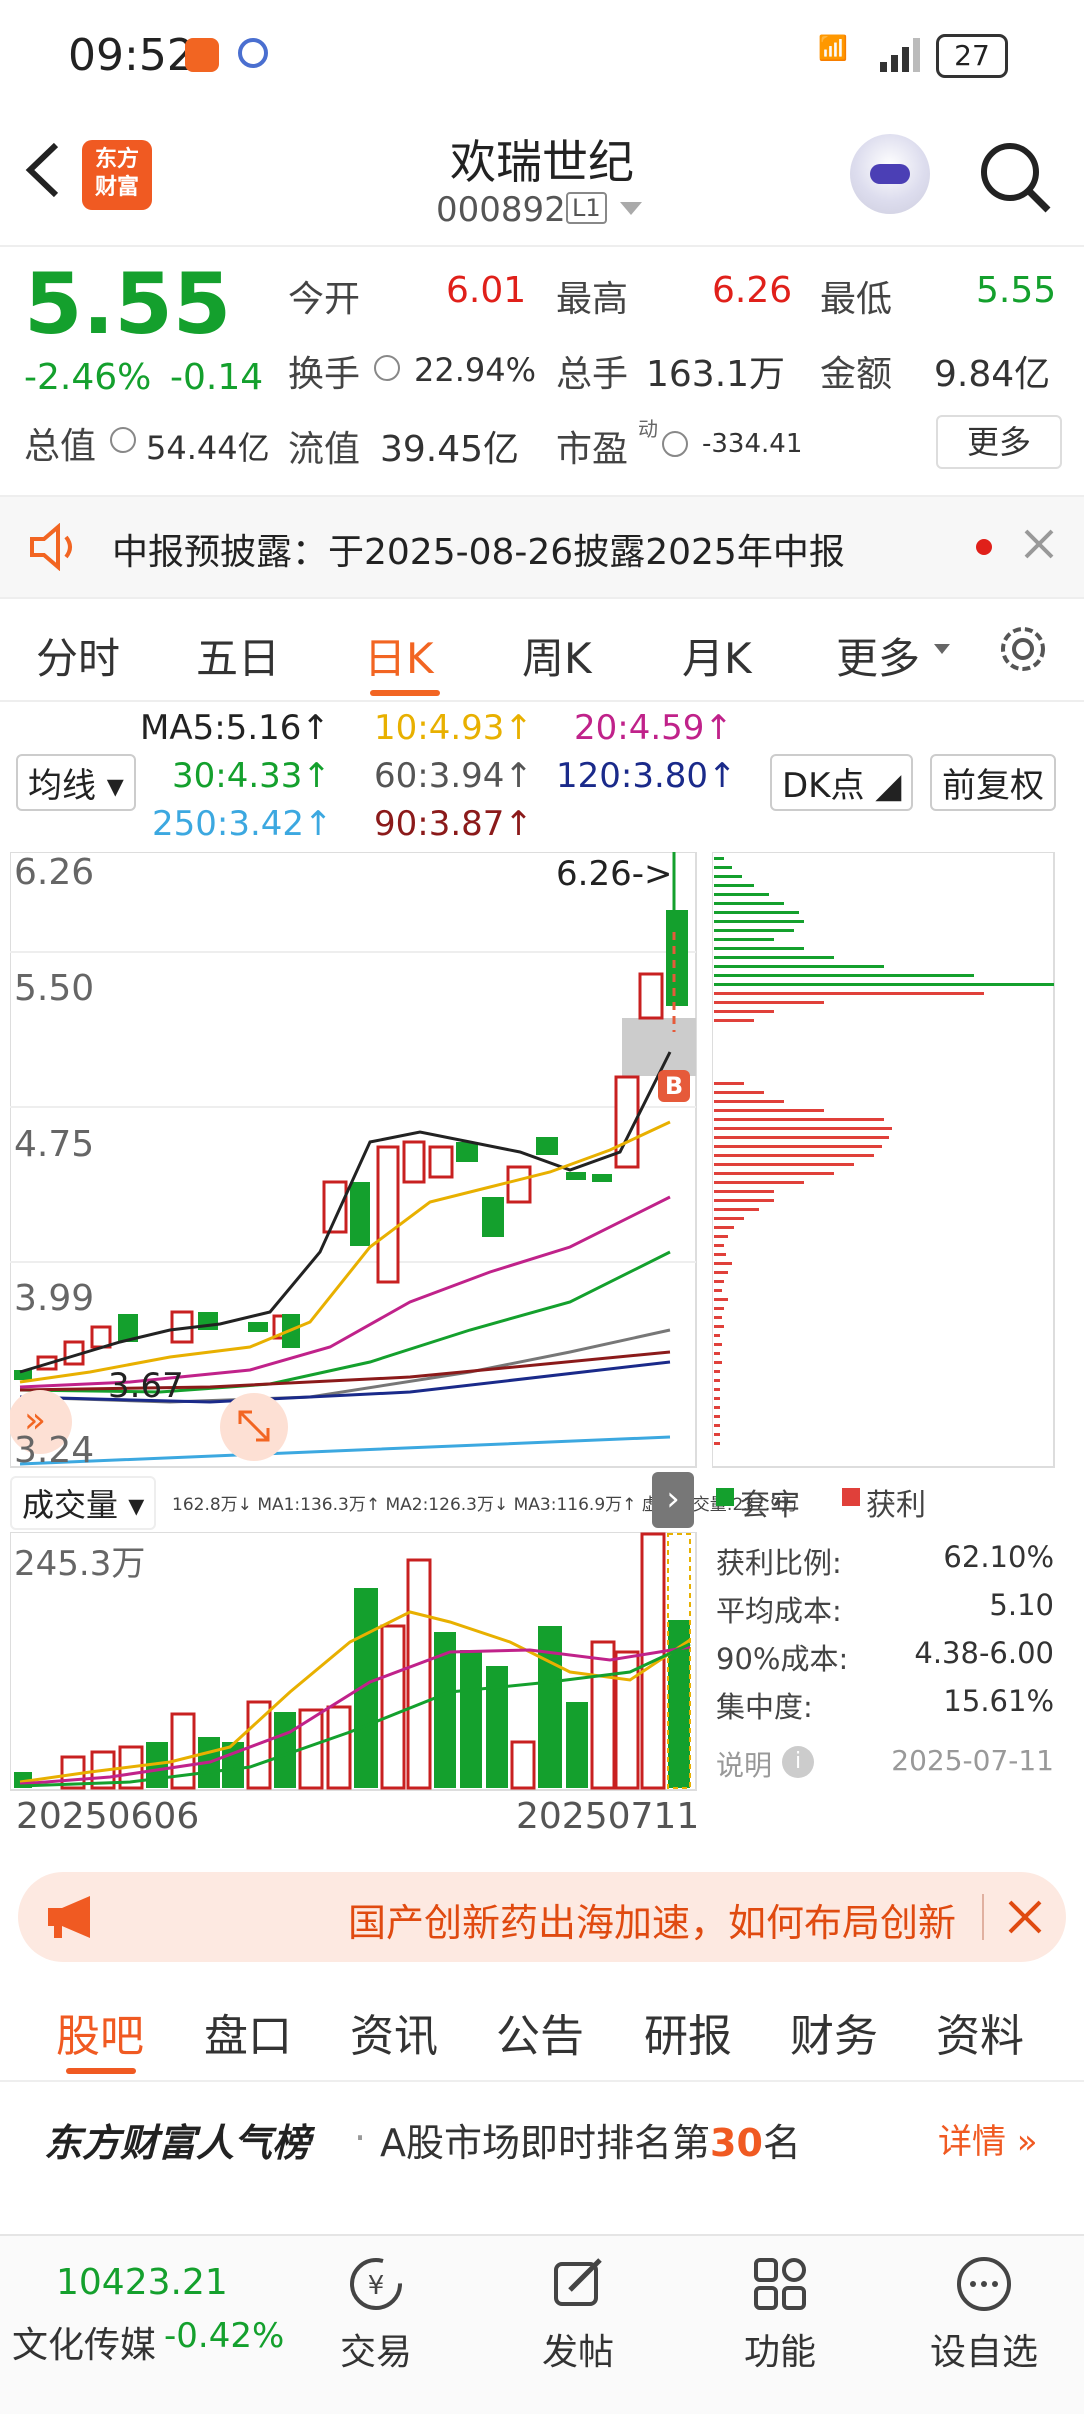 The image size is (1084, 2414). I want to click on add-watchlist-button-label: 设自选, so click(983, 2352).